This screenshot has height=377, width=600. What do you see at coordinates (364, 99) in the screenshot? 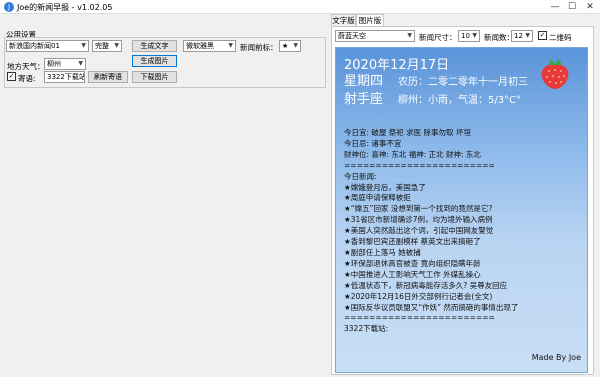
I see `preview-zodiac: 射手座` at bounding box center [364, 99].